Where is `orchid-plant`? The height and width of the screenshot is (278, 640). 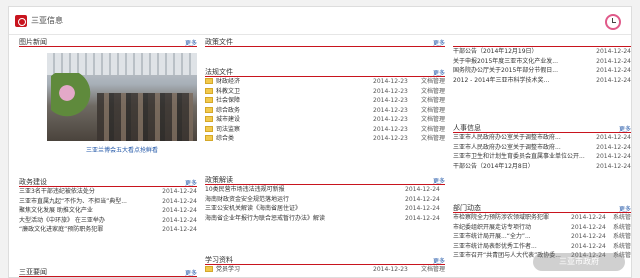
orchid-plant is located at coordinates (71, 98).